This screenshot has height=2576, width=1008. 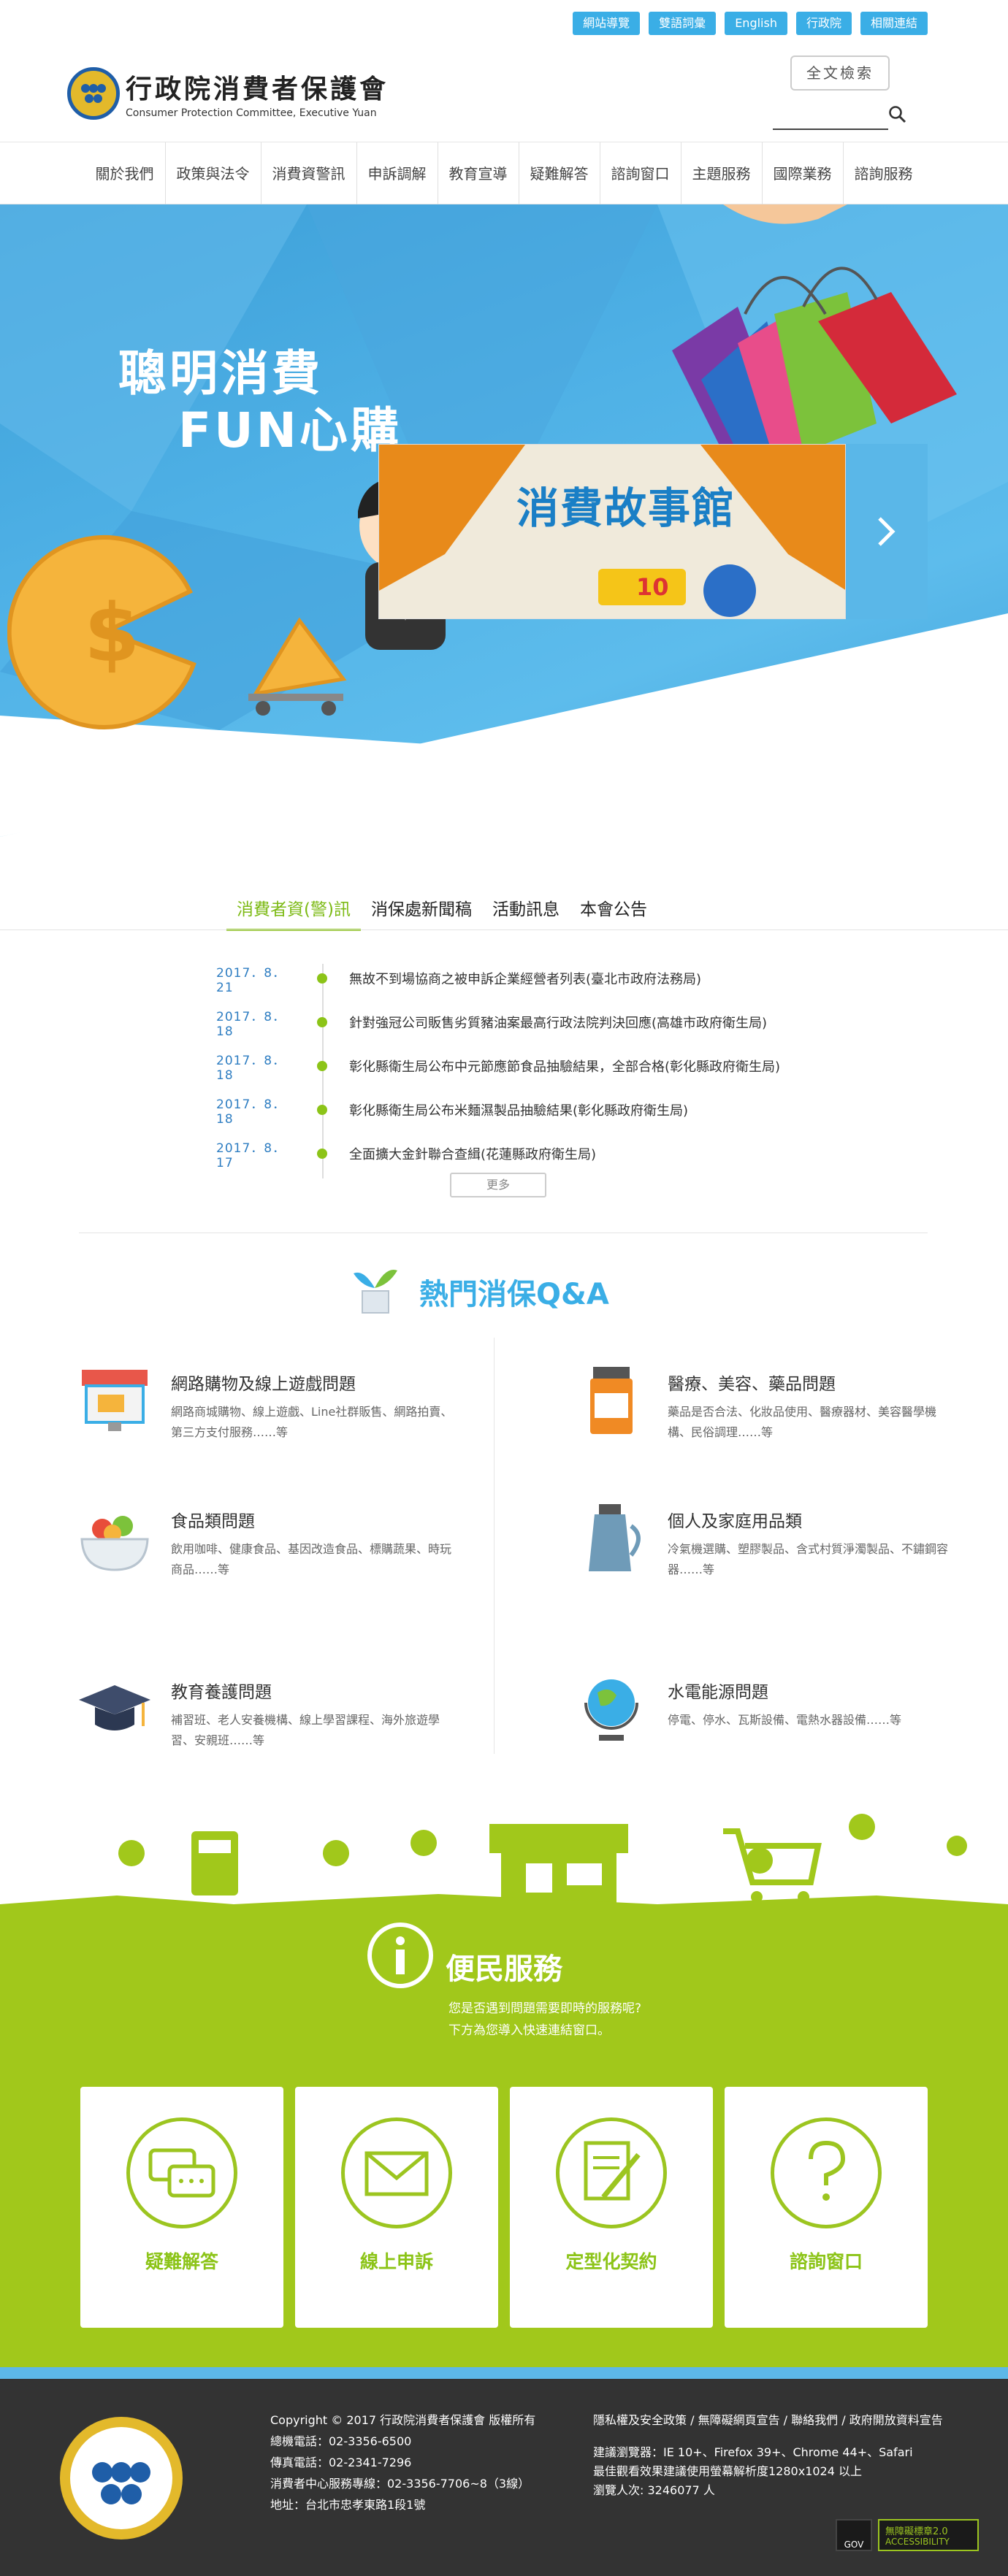 What do you see at coordinates (525, 979) in the screenshot?
I see `news-title: 無故不到場協商之被申訴企業經營者列表(臺北市政府法務局)` at bounding box center [525, 979].